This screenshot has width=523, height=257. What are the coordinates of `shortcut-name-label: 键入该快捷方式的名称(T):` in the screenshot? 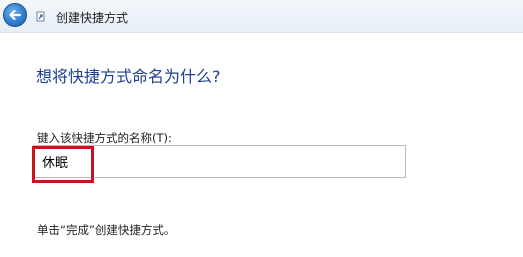 It's located at (104, 138).